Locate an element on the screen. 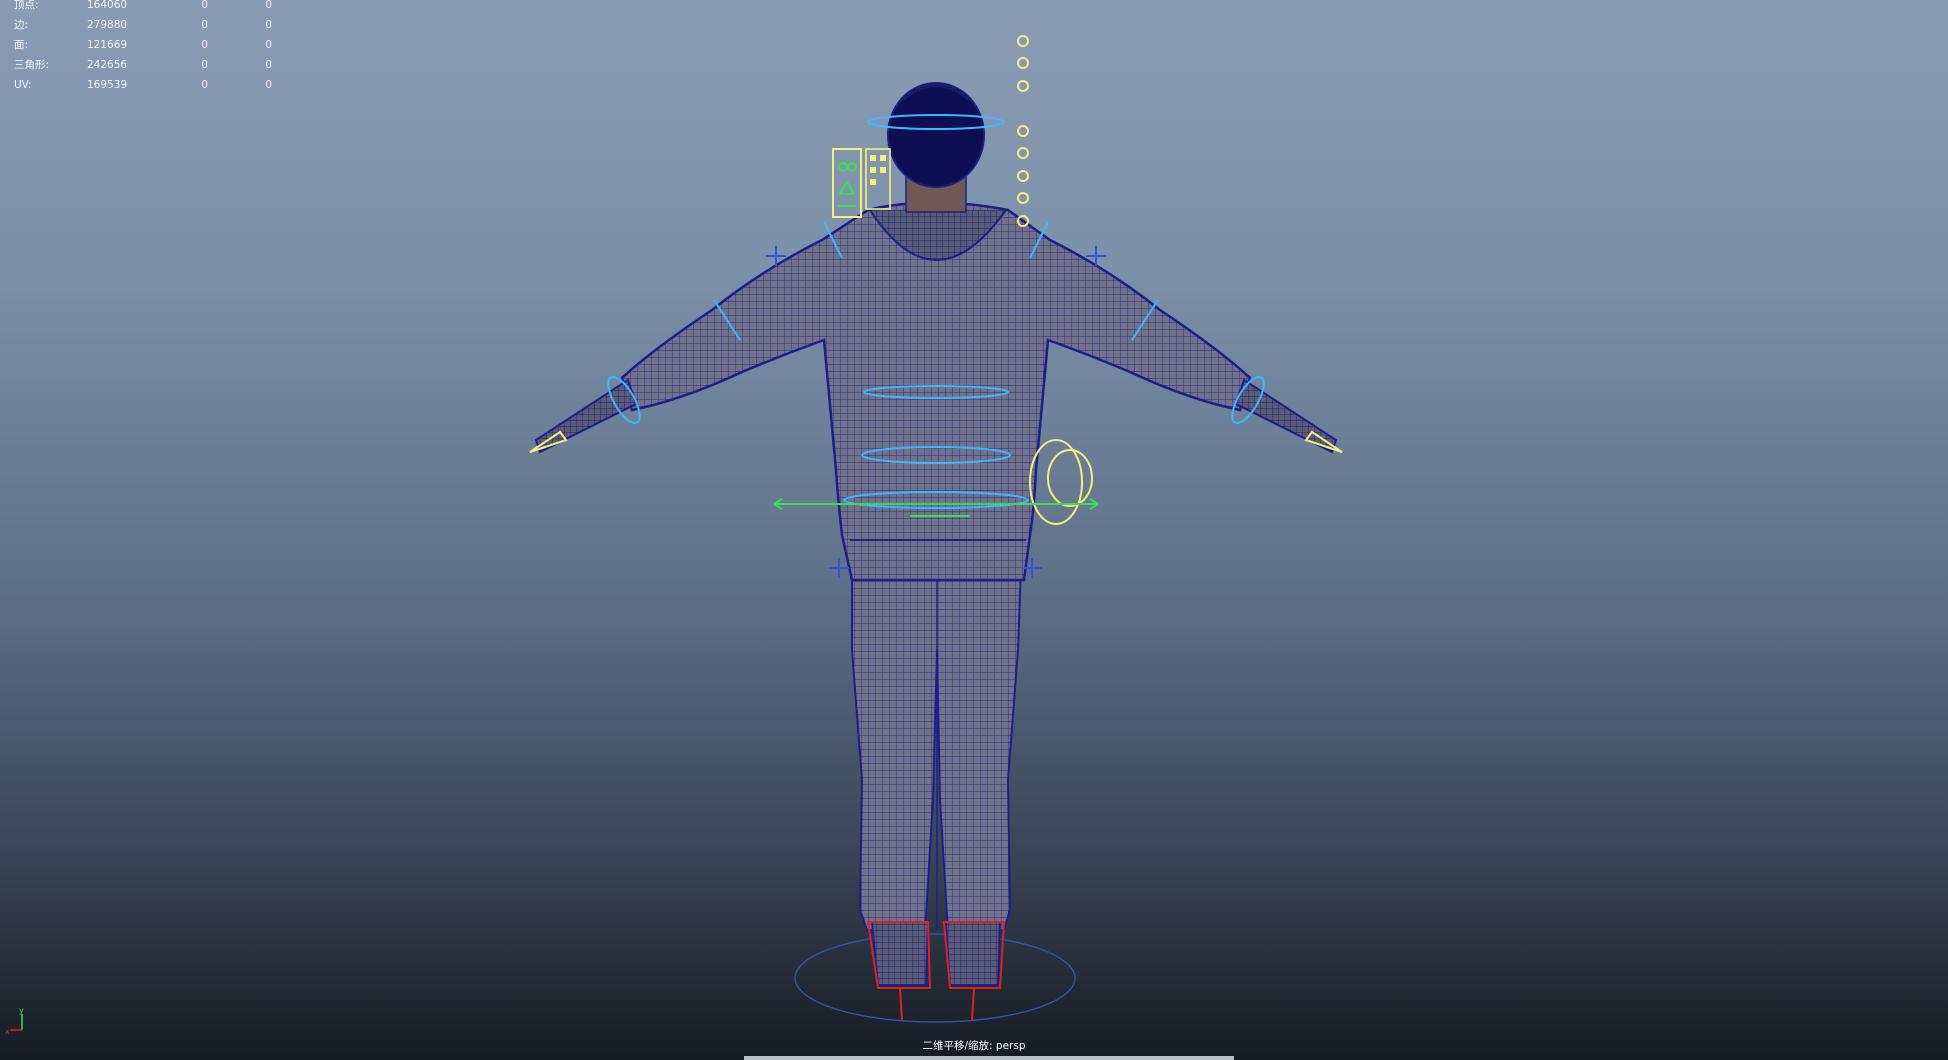 The width and height of the screenshot is (1948, 1060). hud-total: 164060 is located at coordinates (107, 5).